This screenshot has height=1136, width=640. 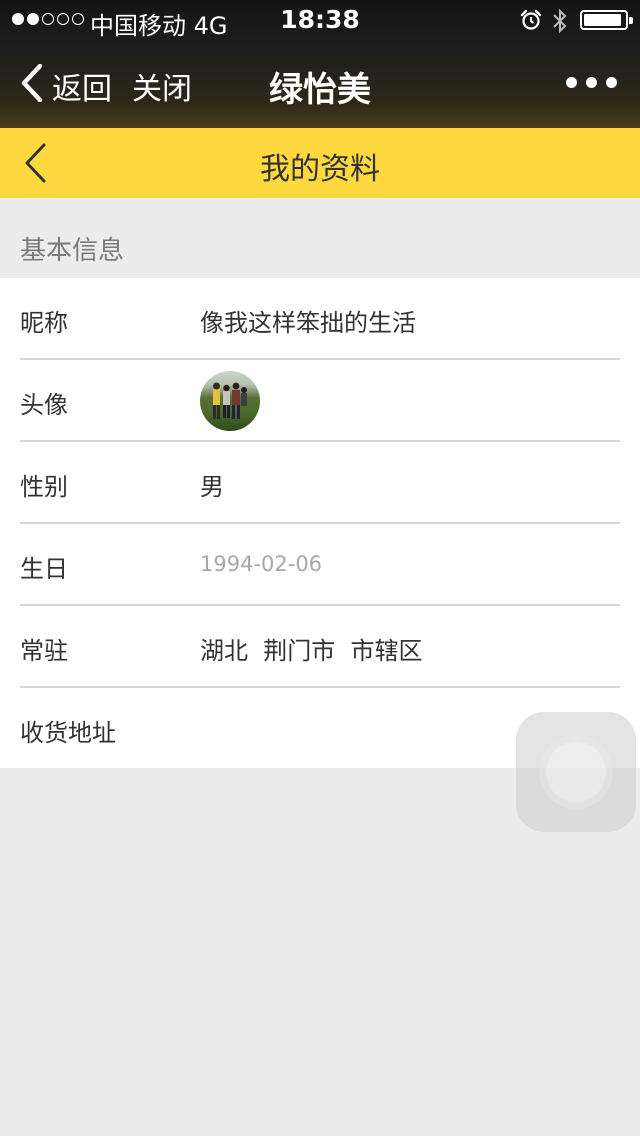 I want to click on row-label: 头像, so click(x=44, y=405).